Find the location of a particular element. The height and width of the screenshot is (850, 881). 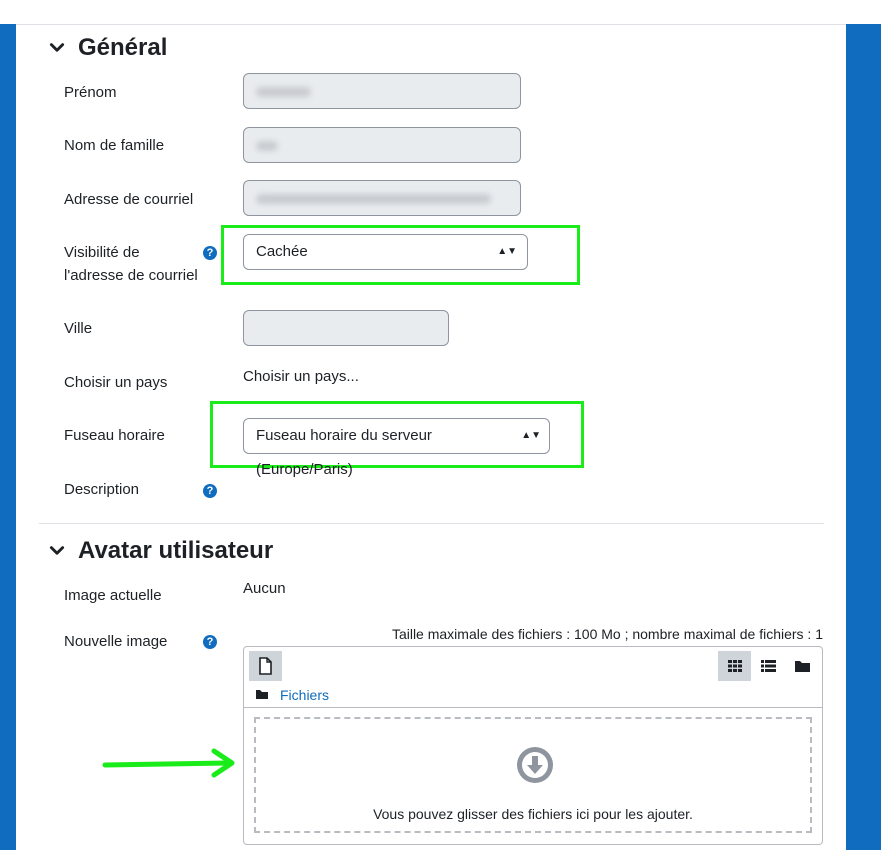

grid-view-button is located at coordinates (734, 666).